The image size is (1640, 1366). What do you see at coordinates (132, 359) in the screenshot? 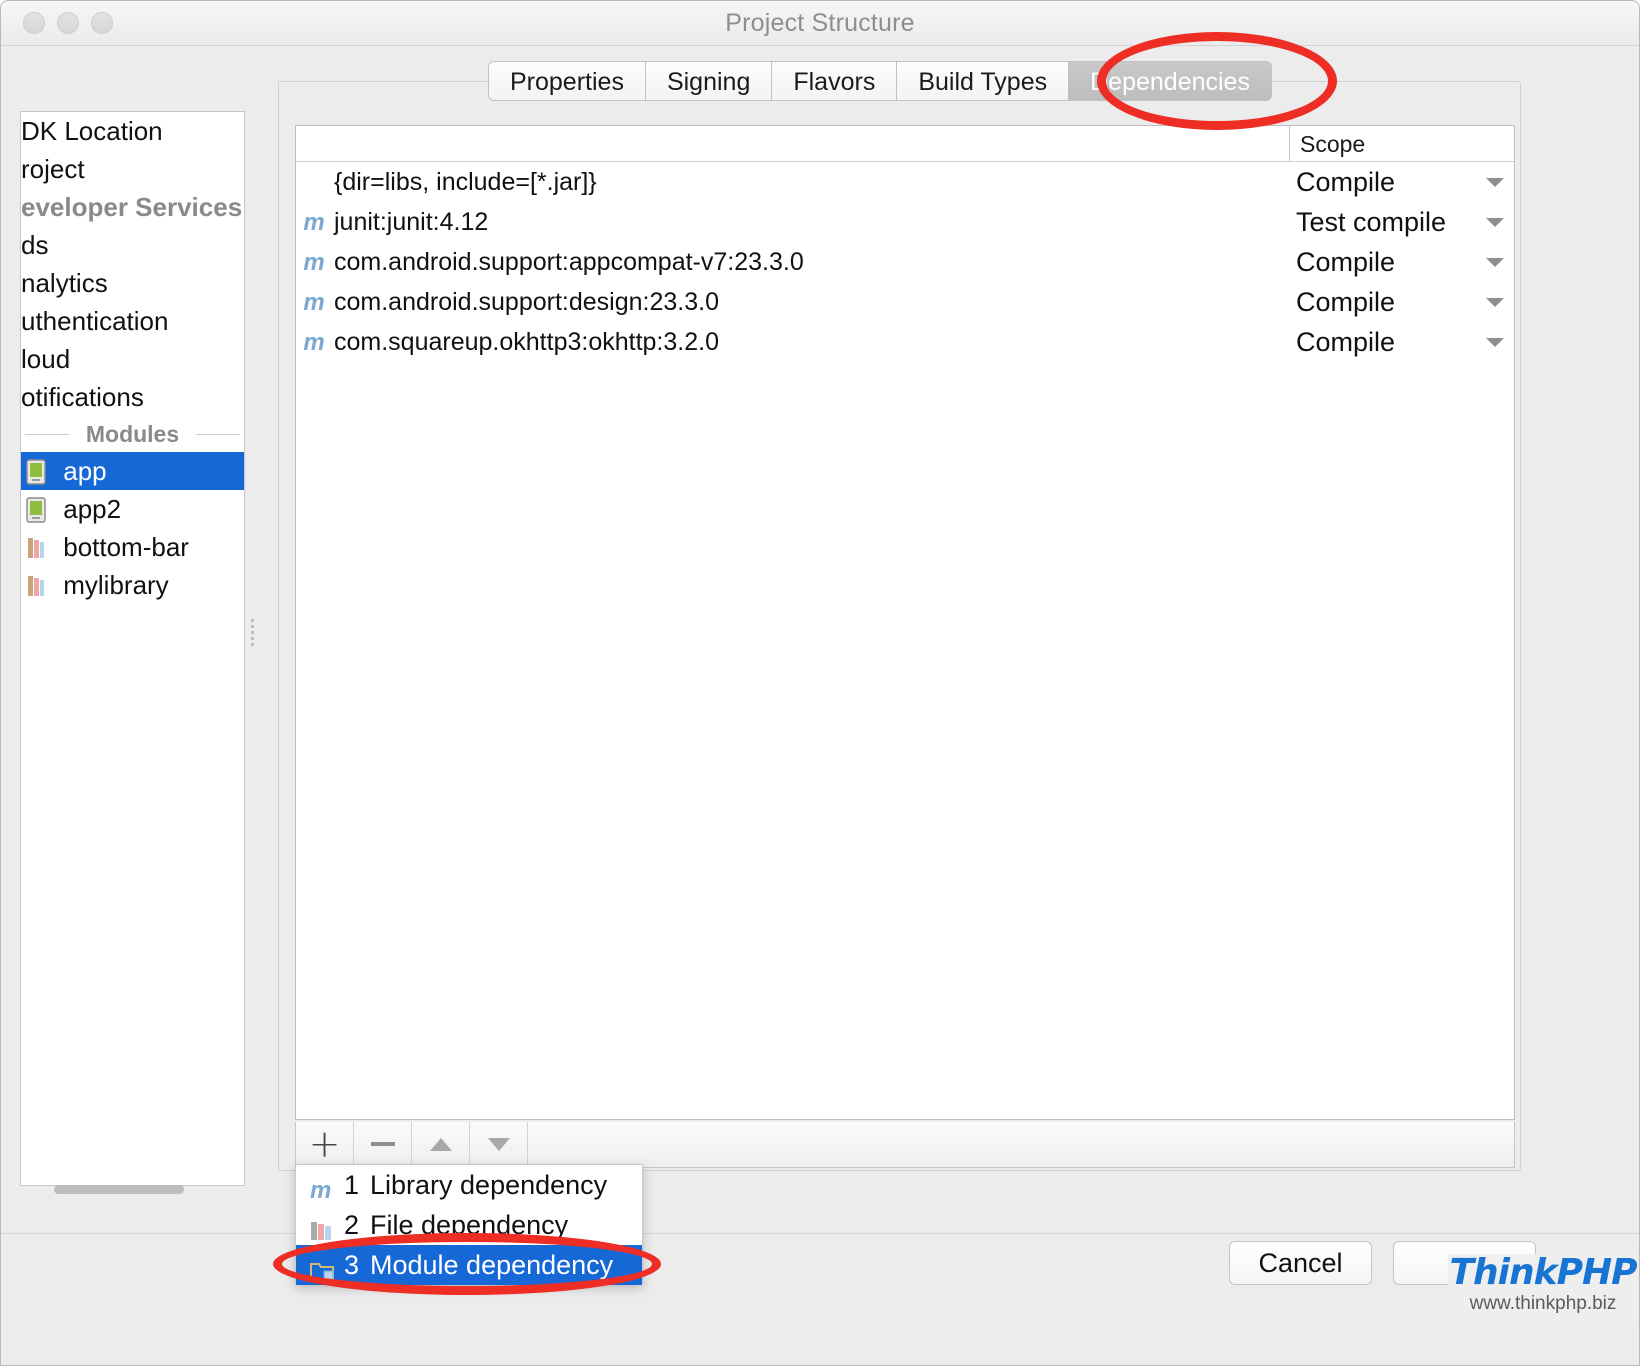
I see `sidebar-item-cloud: loud` at bounding box center [132, 359].